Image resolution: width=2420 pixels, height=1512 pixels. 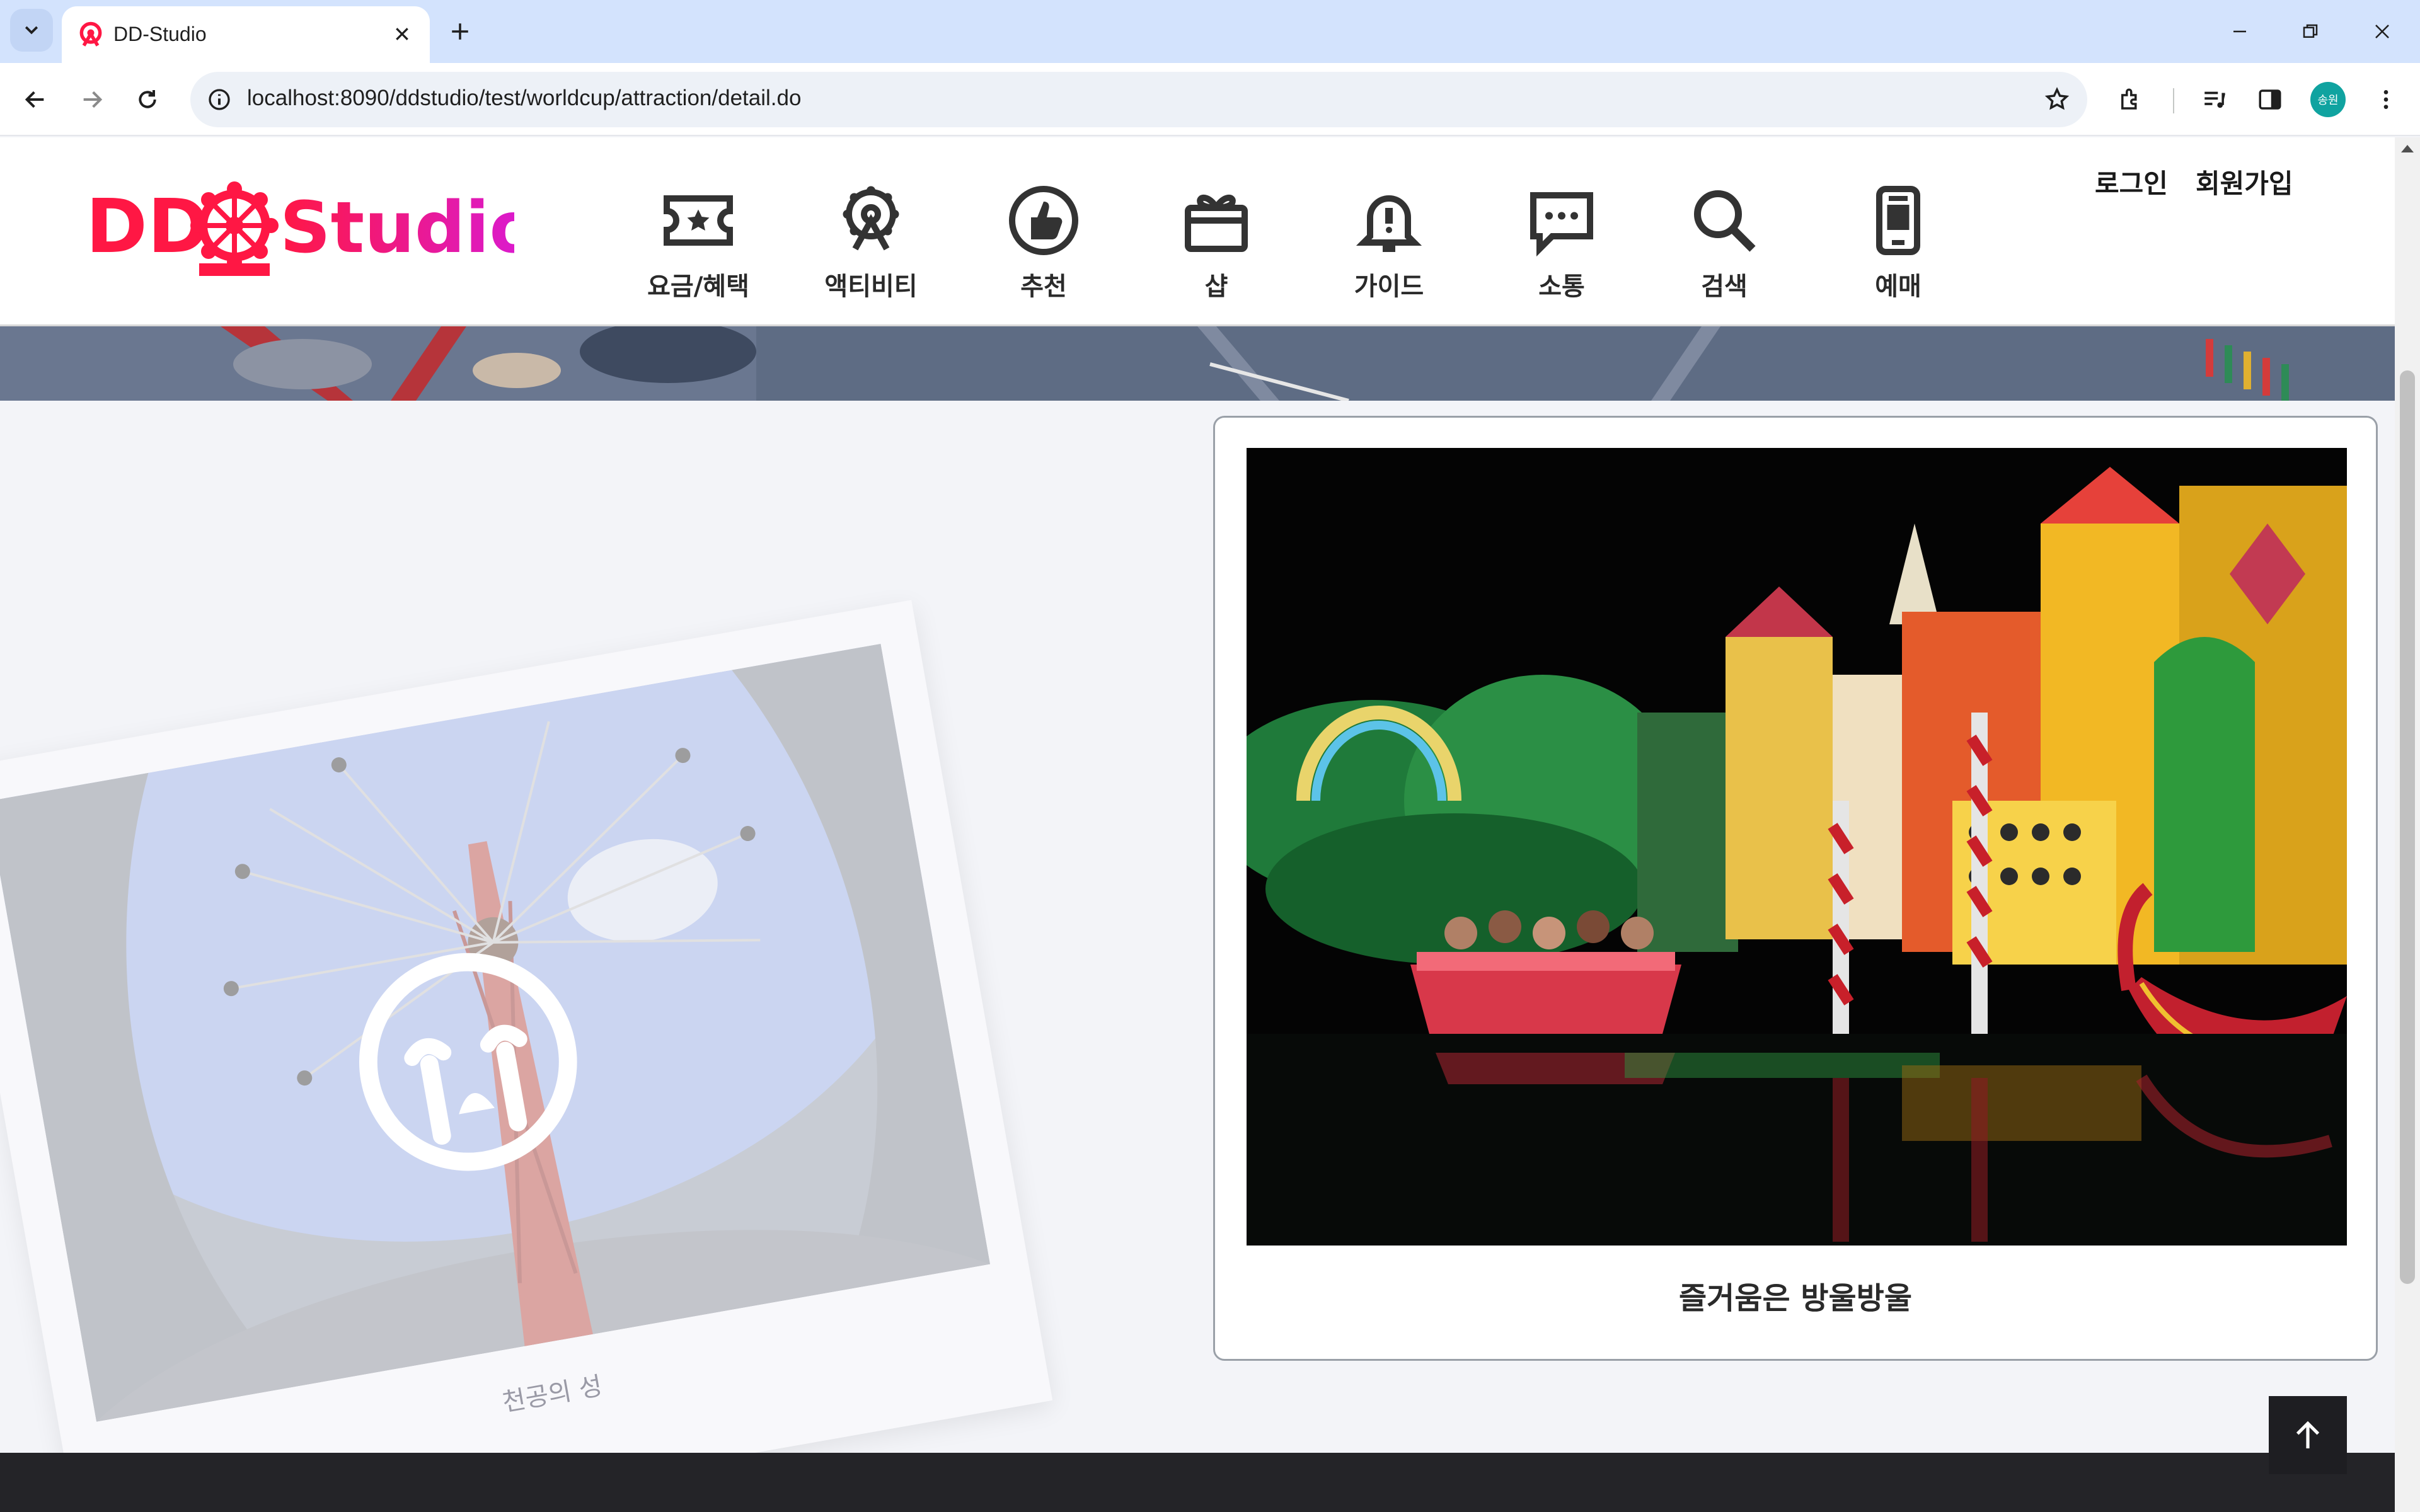 I want to click on minimize-button, so click(x=2240, y=31).